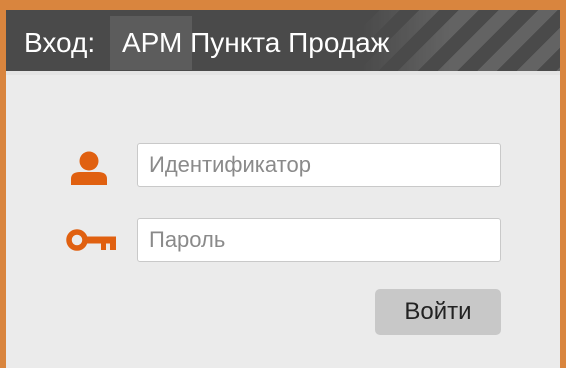 This screenshot has height=368, width=566. I want to click on dialog-title-prefix: Вход:, so click(60, 42).